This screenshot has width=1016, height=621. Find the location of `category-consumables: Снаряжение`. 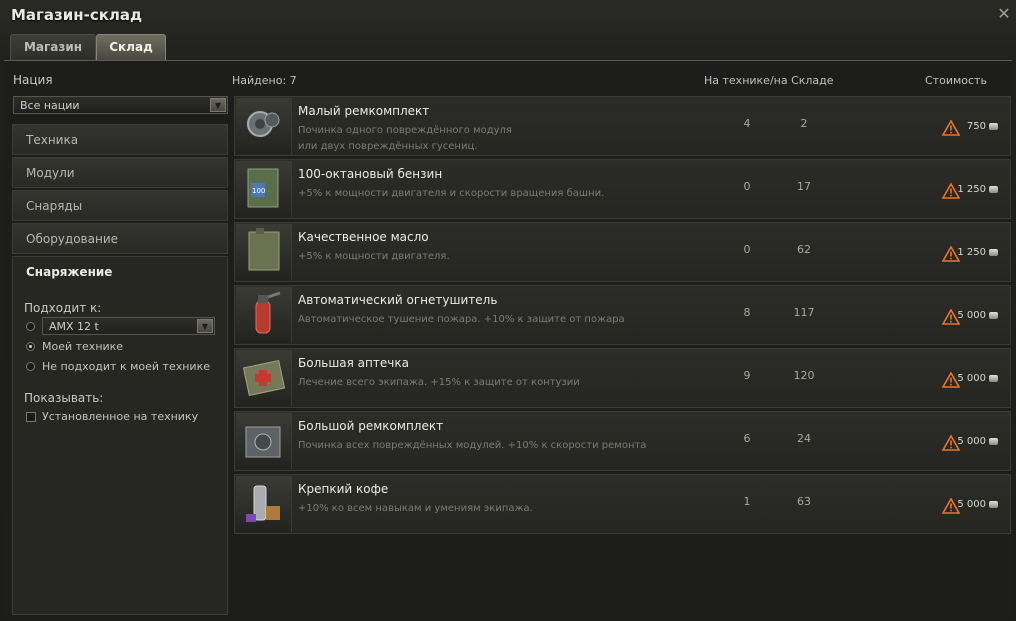

category-consumables: Снаряжение is located at coordinates (120, 271).